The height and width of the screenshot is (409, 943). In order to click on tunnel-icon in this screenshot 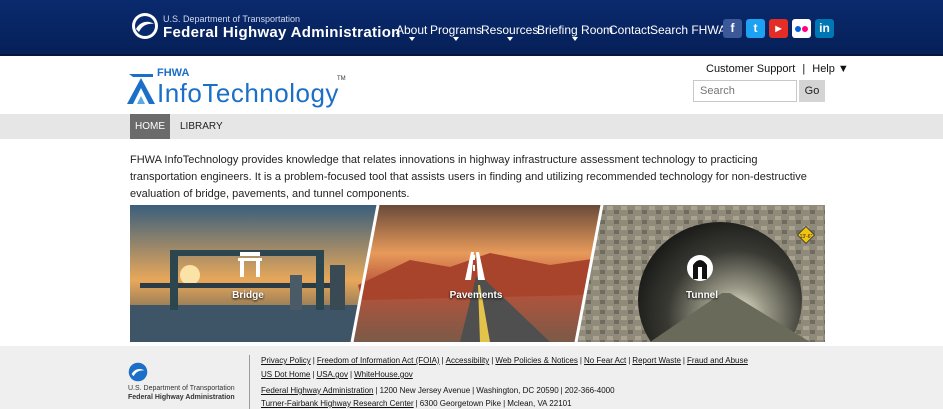, I will do `click(700, 268)`.